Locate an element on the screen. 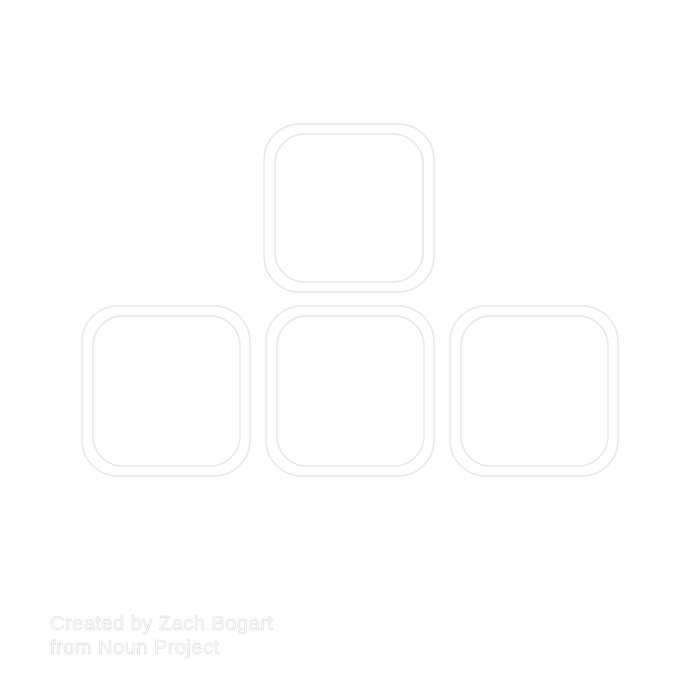 Image resolution: width=700 pixels, height=700 pixels. key-down-icon is located at coordinates (350, 391).